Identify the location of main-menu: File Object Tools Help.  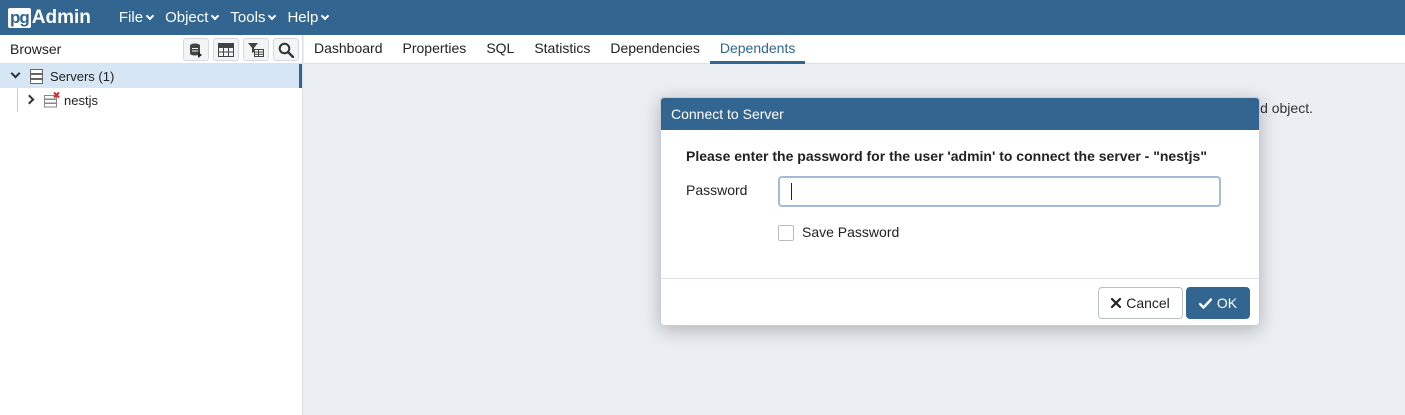
(223, 17).